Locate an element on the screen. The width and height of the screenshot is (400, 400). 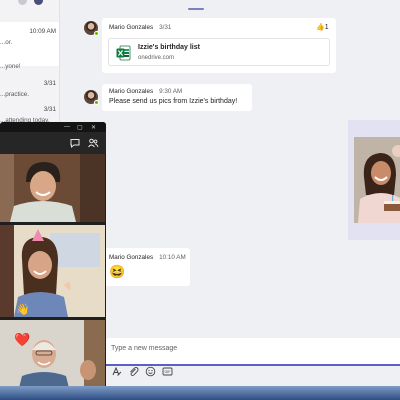
participant-video-tile is located at coordinates (52, 188).